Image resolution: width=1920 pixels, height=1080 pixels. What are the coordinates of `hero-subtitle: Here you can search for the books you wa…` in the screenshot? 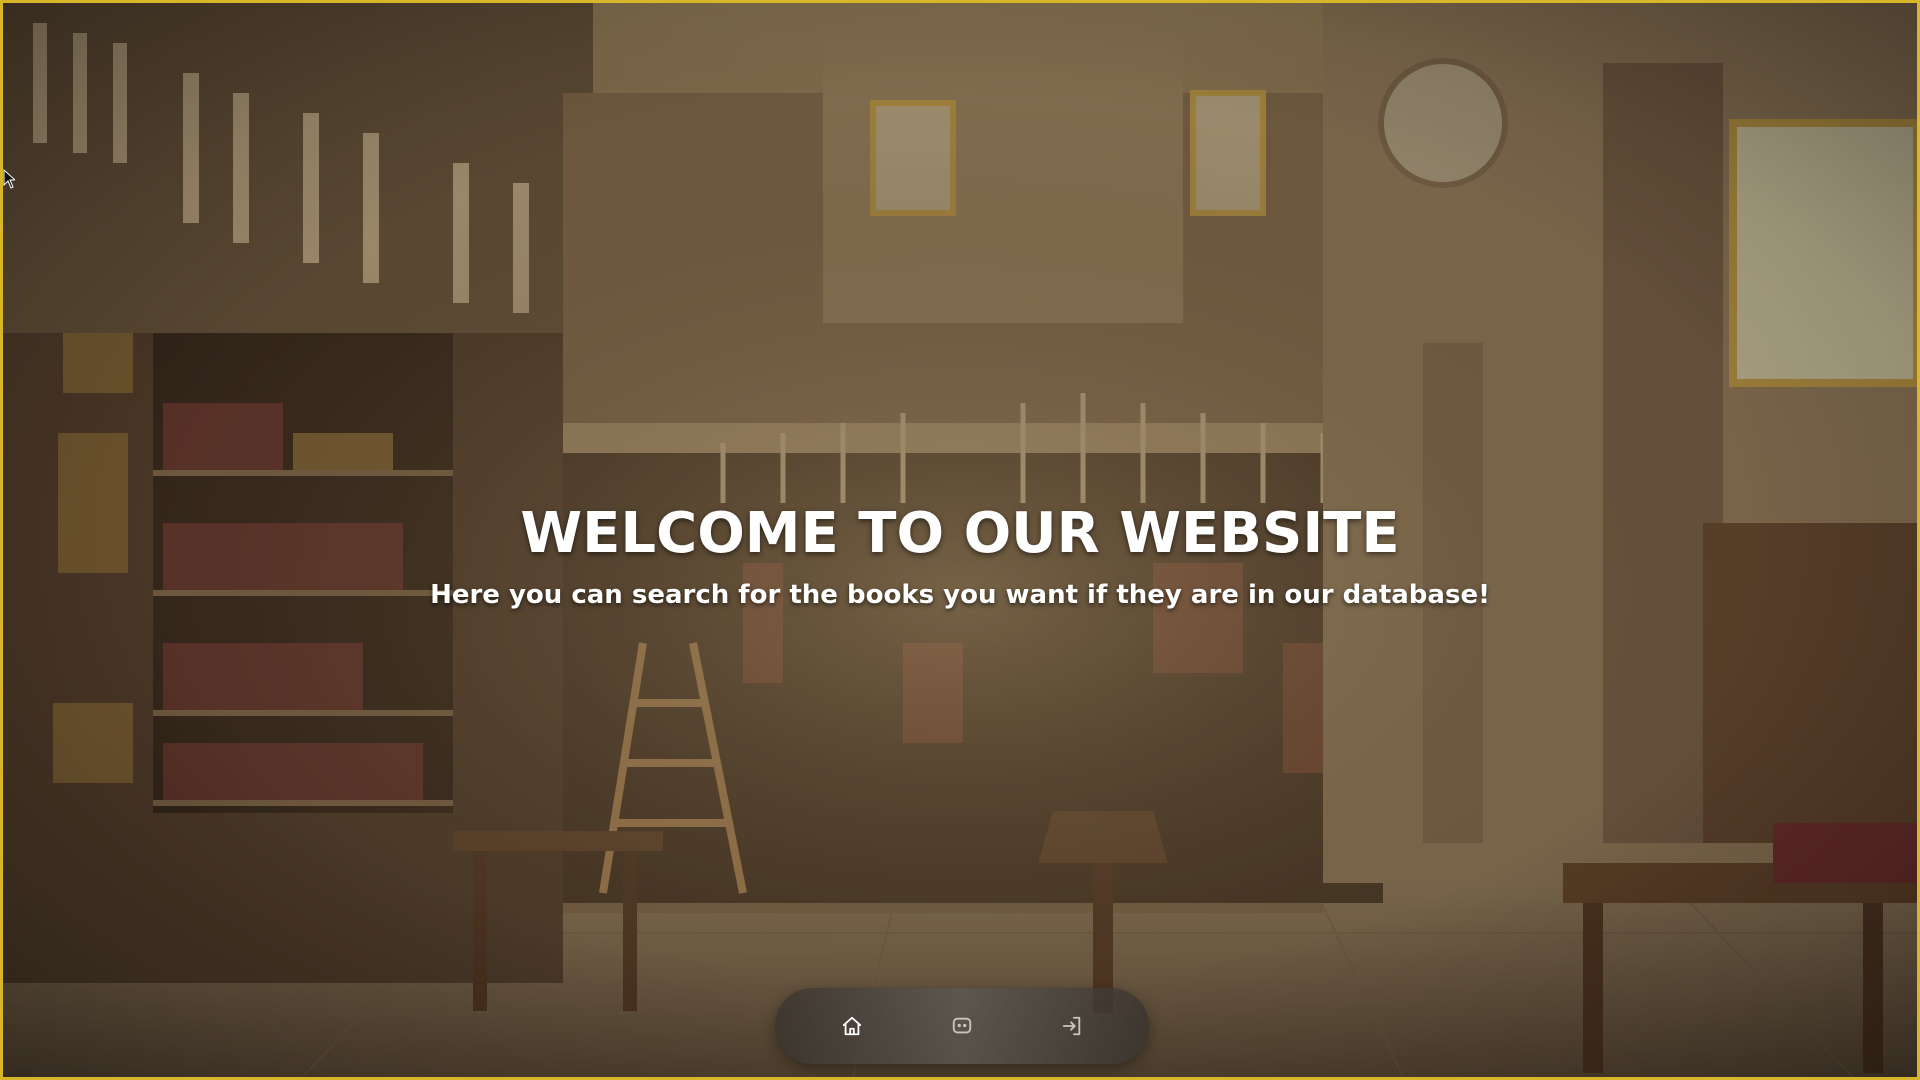 It's located at (960, 595).